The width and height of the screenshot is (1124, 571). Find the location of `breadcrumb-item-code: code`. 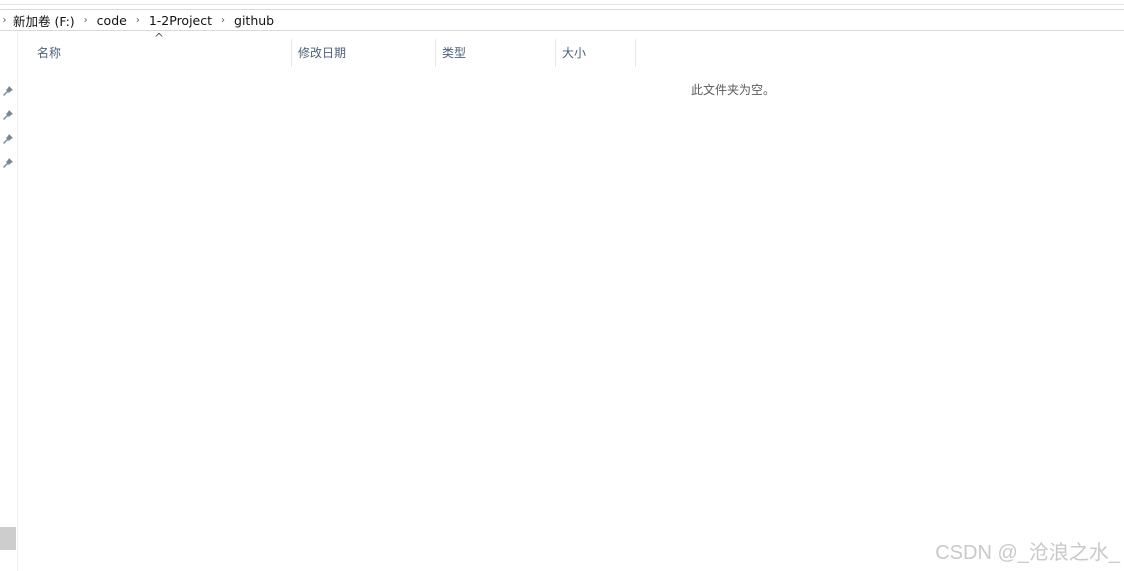

breadcrumb-item-code: code is located at coordinates (112, 20).